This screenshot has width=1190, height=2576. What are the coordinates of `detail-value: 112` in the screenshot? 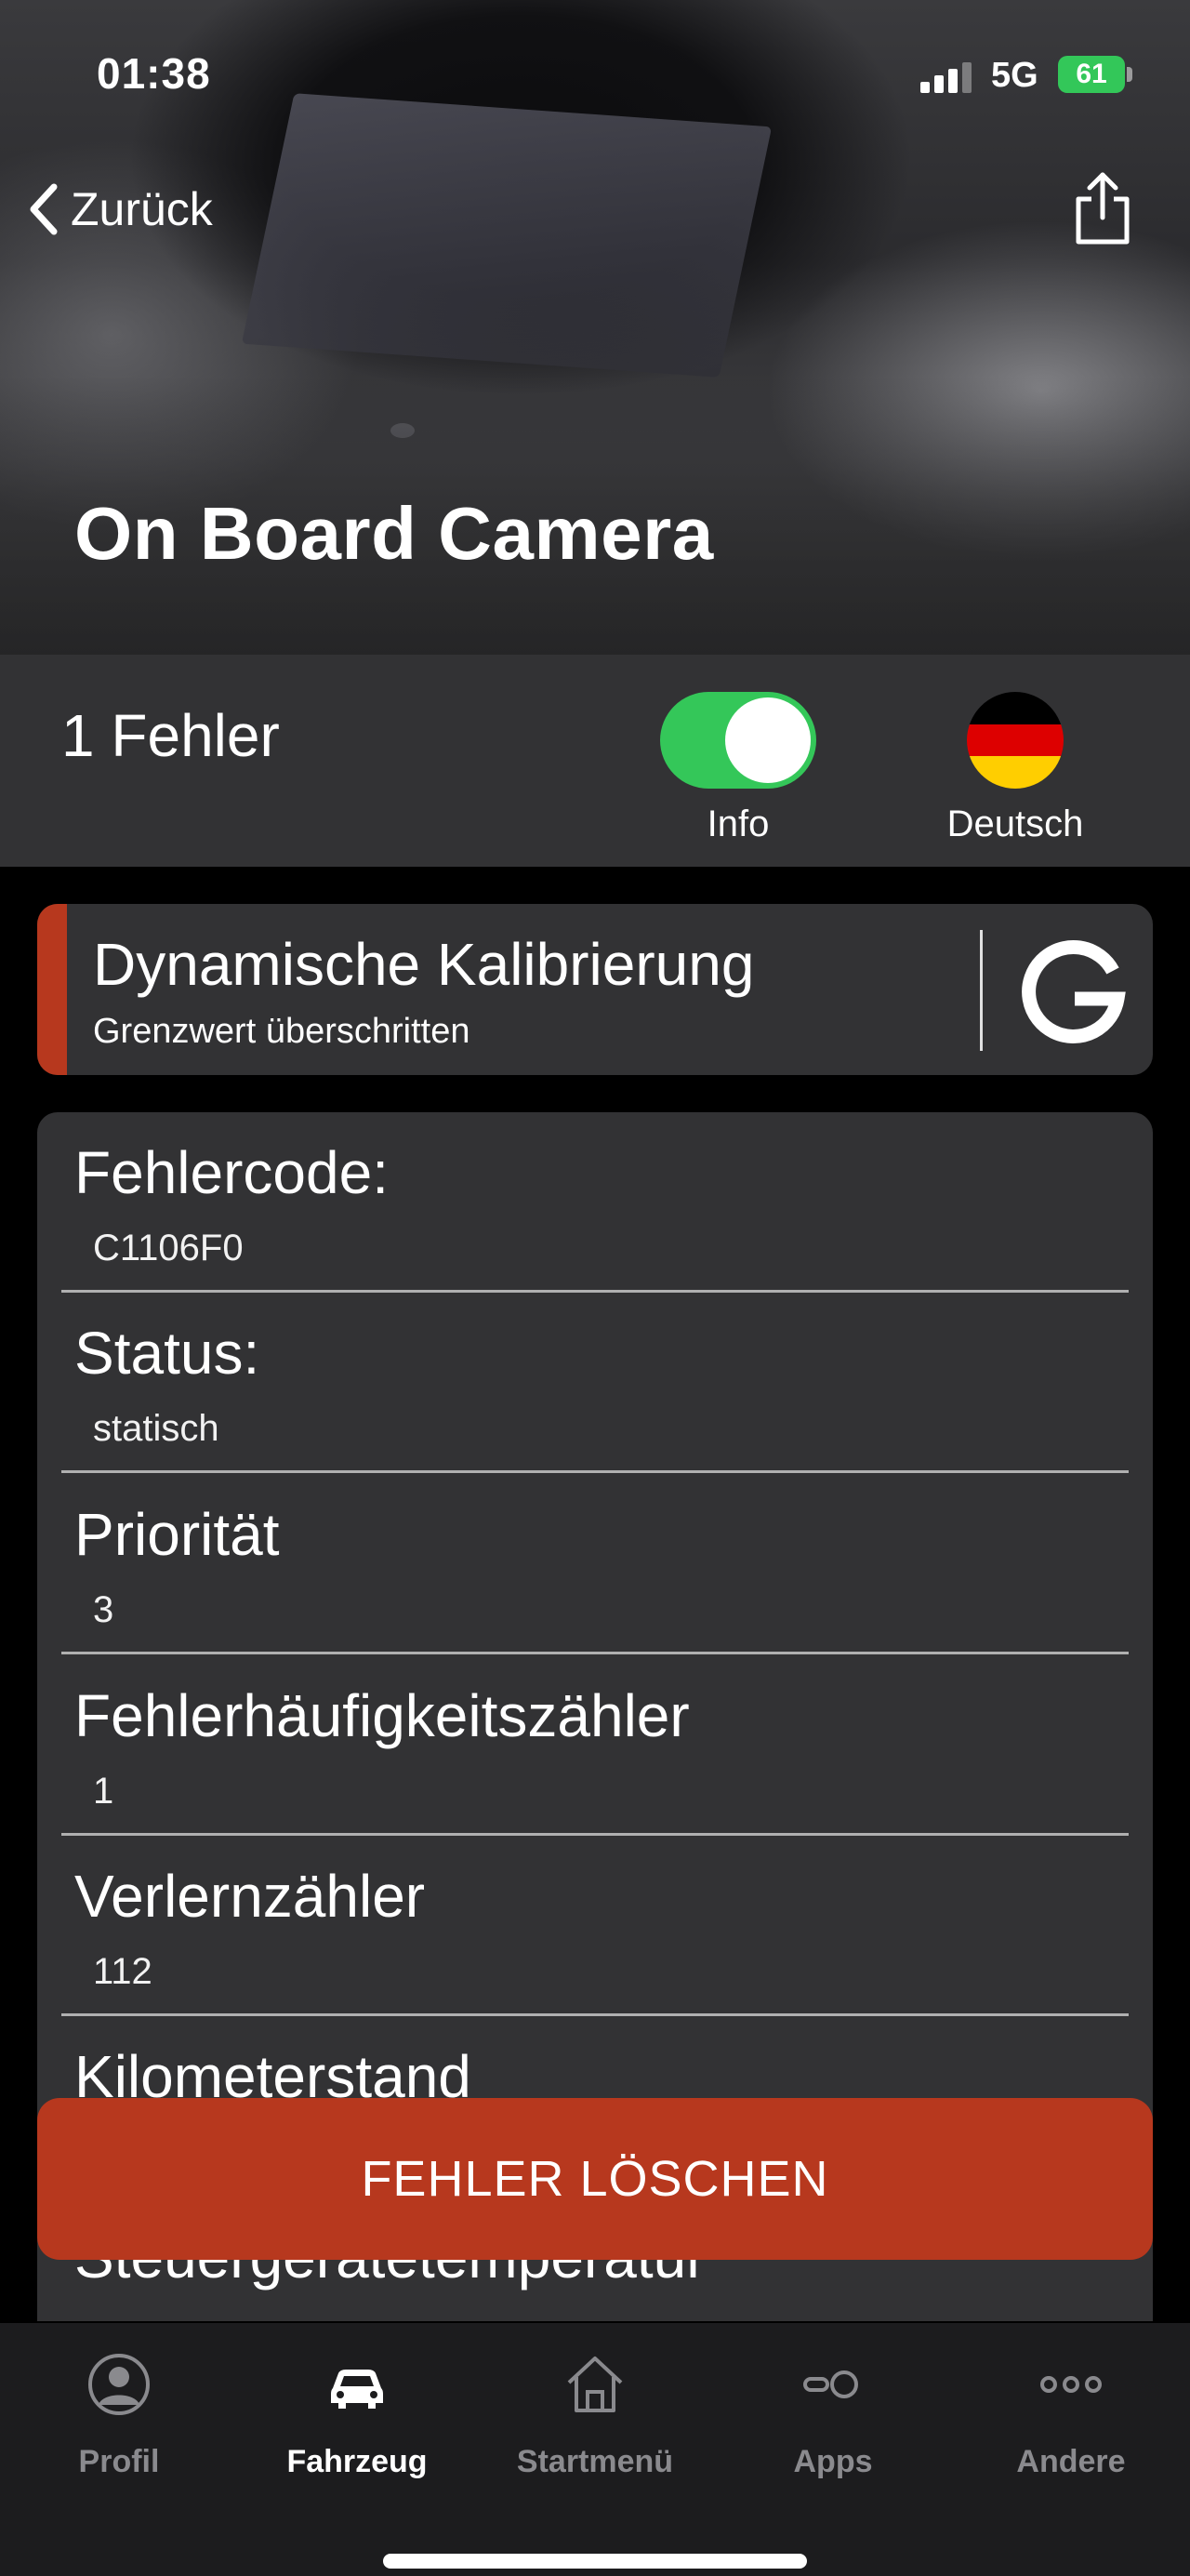 It's located at (122, 1971).